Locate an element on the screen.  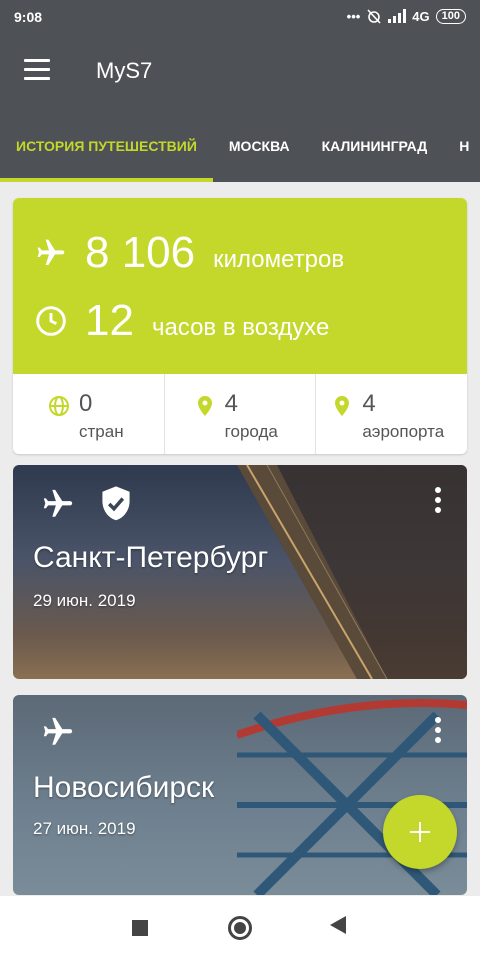
hours-unit: часов в воздухе is located at coordinates (240, 327).